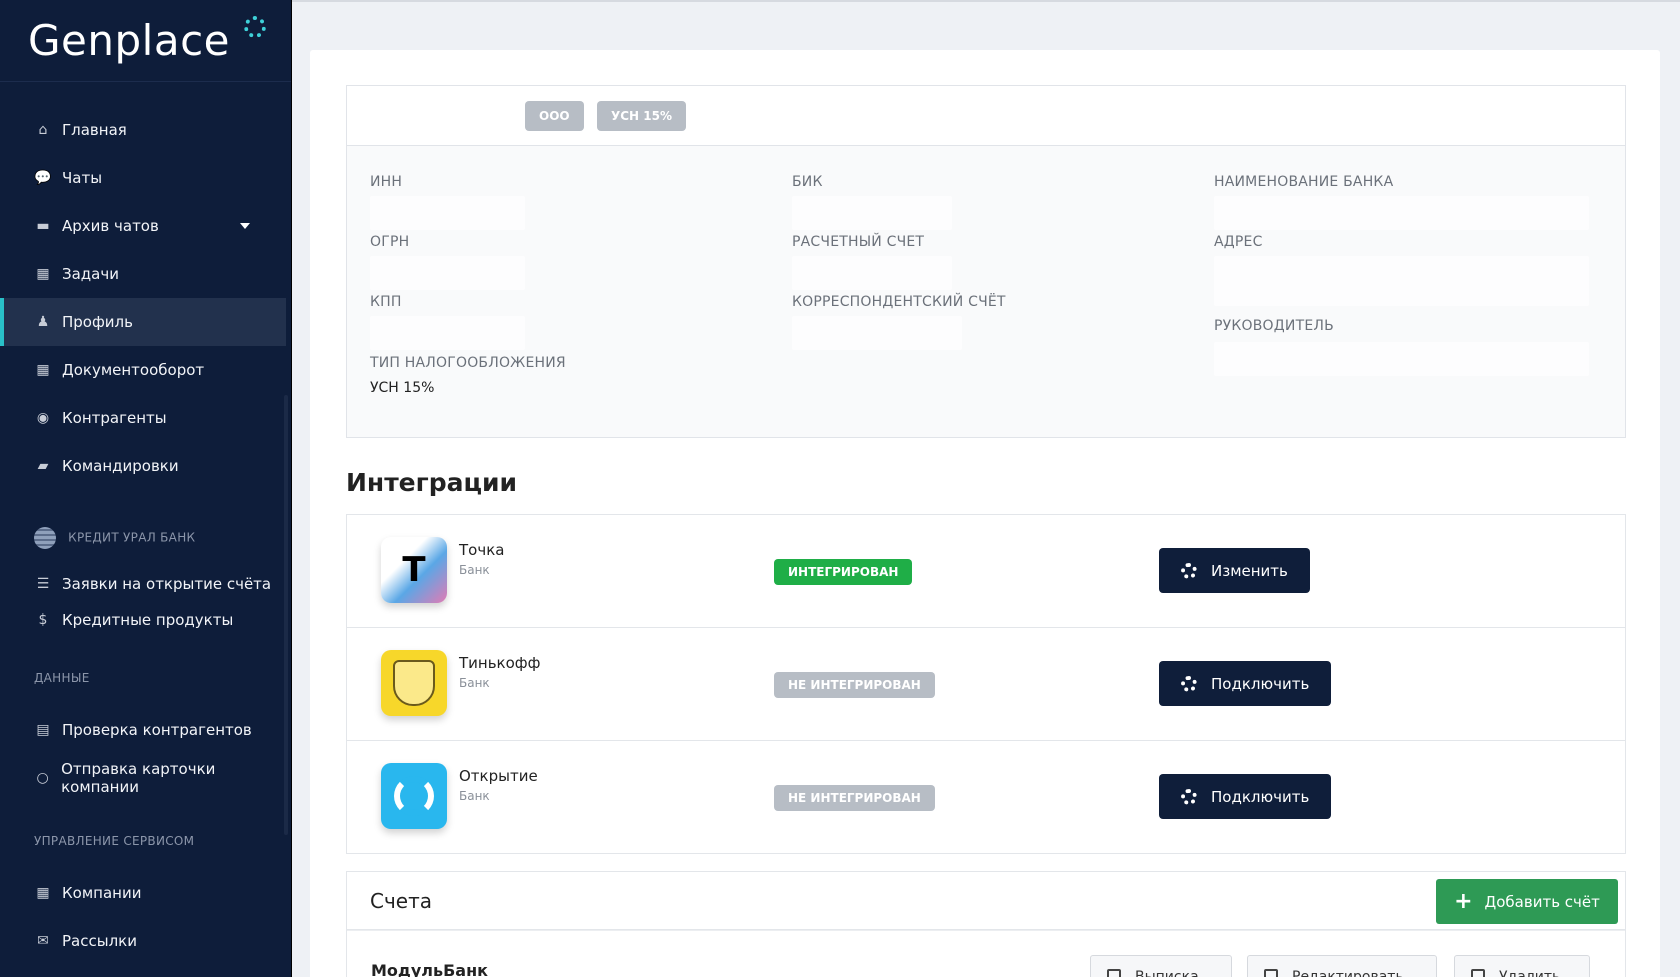  Describe the element at coordinates (1542, 901) in the screenshot. I see `button-label: Добавить счёт` at that location.